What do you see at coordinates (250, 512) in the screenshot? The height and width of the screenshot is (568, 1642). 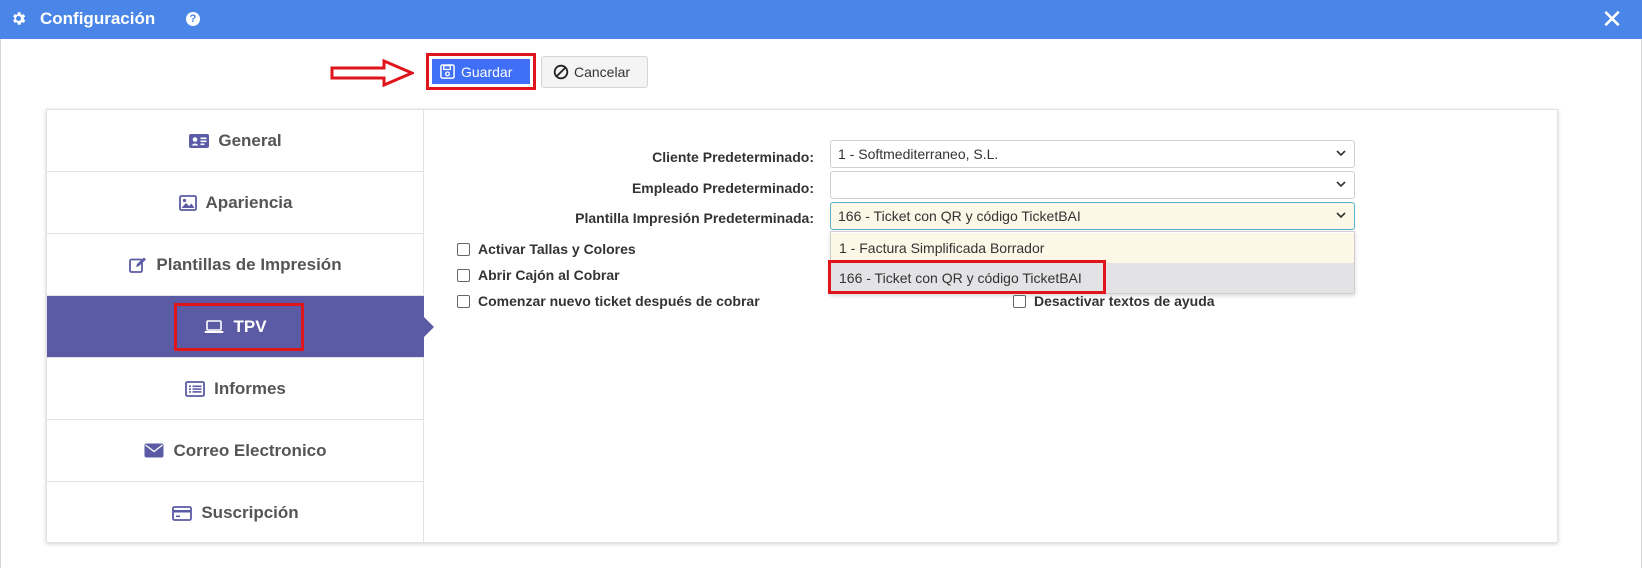 I see `sidebar-item-label: Suscripción` at bounding box center [250, 512].